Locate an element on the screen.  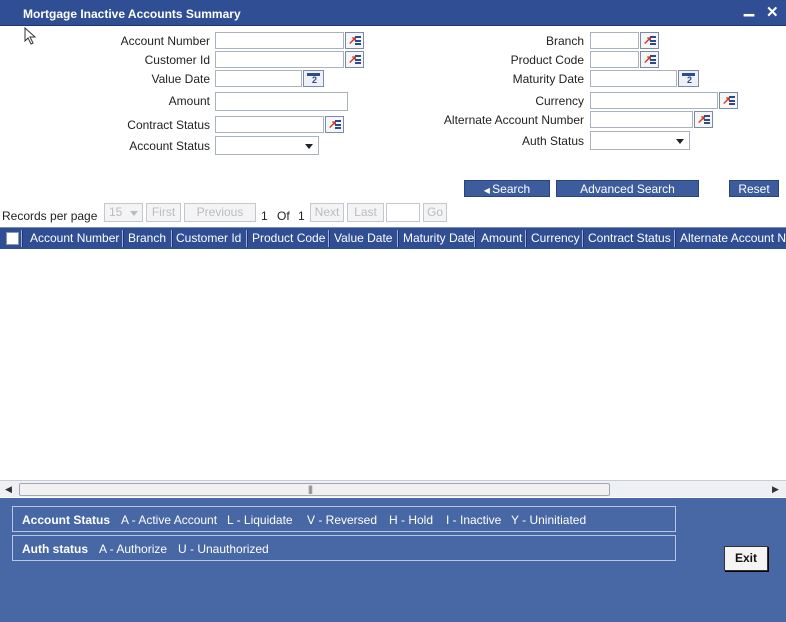
currency-label: Currency is located at coordinates (559, 101).